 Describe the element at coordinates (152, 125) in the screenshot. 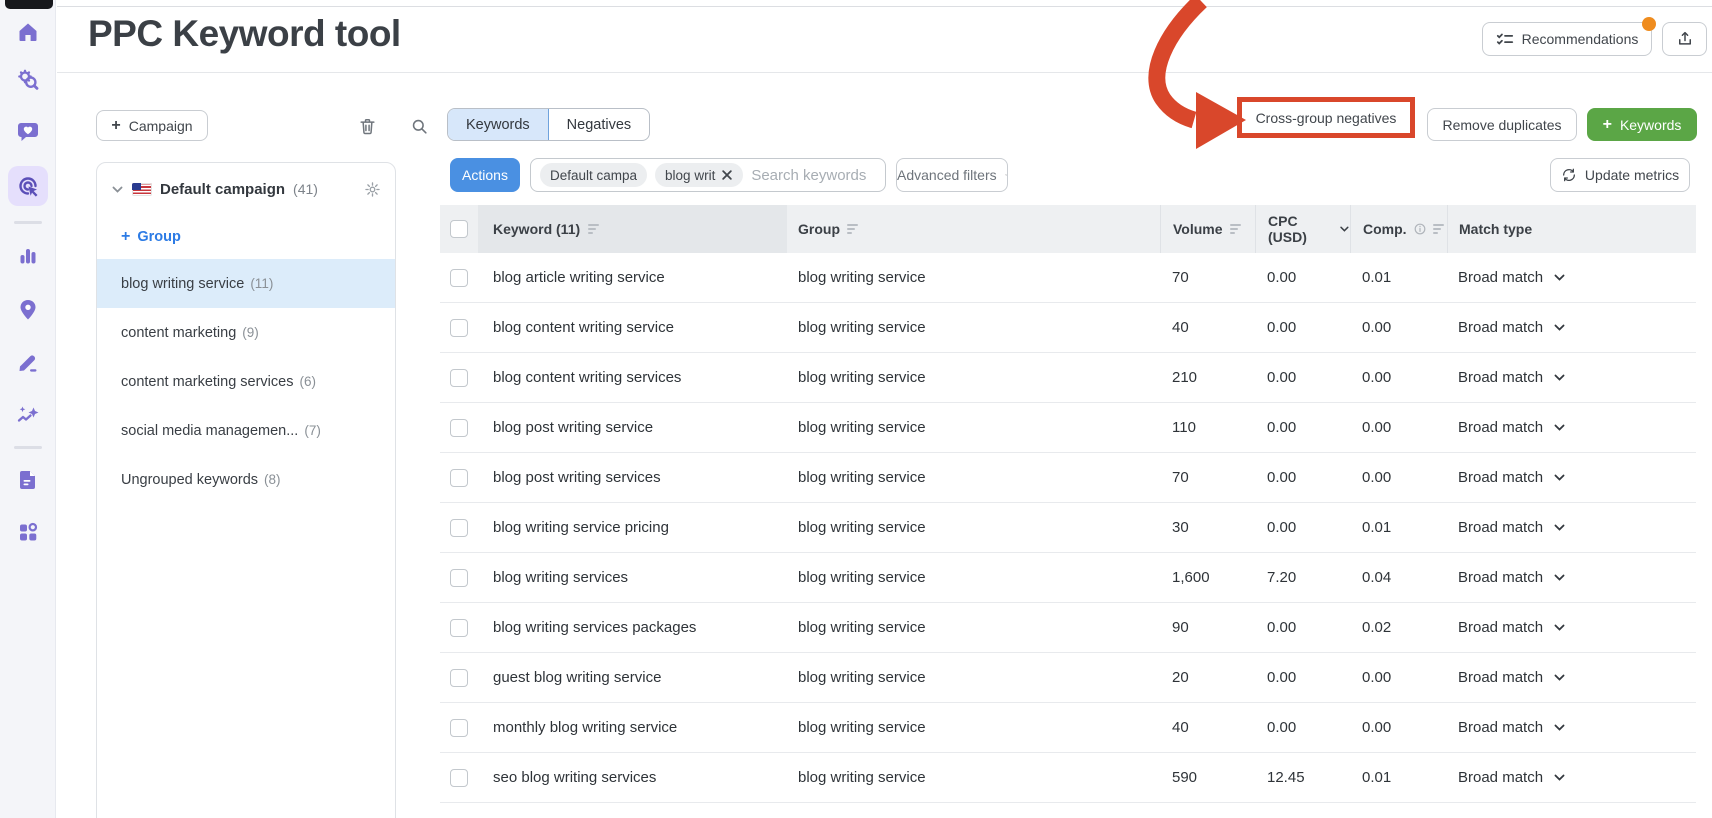

I see `add-campaign-button: + Campaign` at that location.